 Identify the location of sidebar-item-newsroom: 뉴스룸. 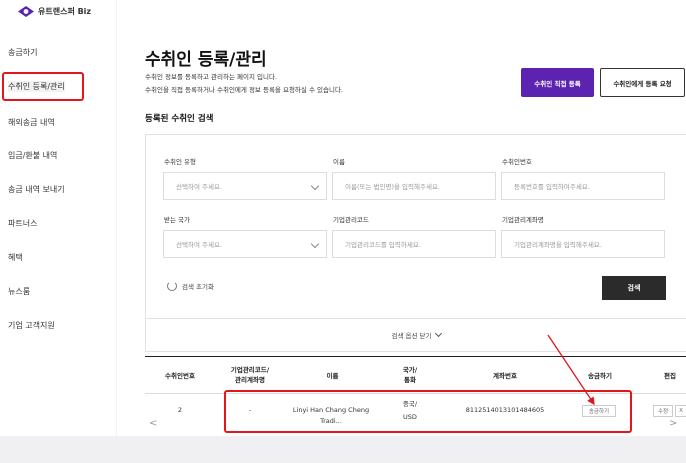
(19, 291).